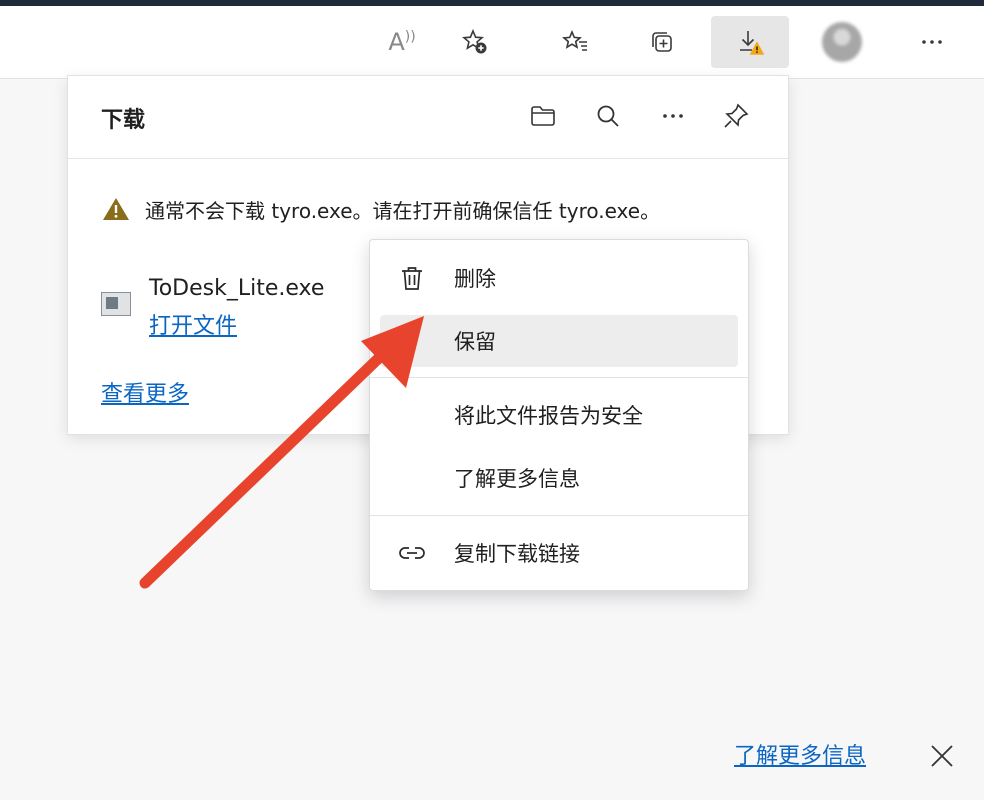 This screenshot has height=800, width=984. Describe the element at coordinates (475, 279) in the screenshot. I see `menu-item-label: 删除` at that location.